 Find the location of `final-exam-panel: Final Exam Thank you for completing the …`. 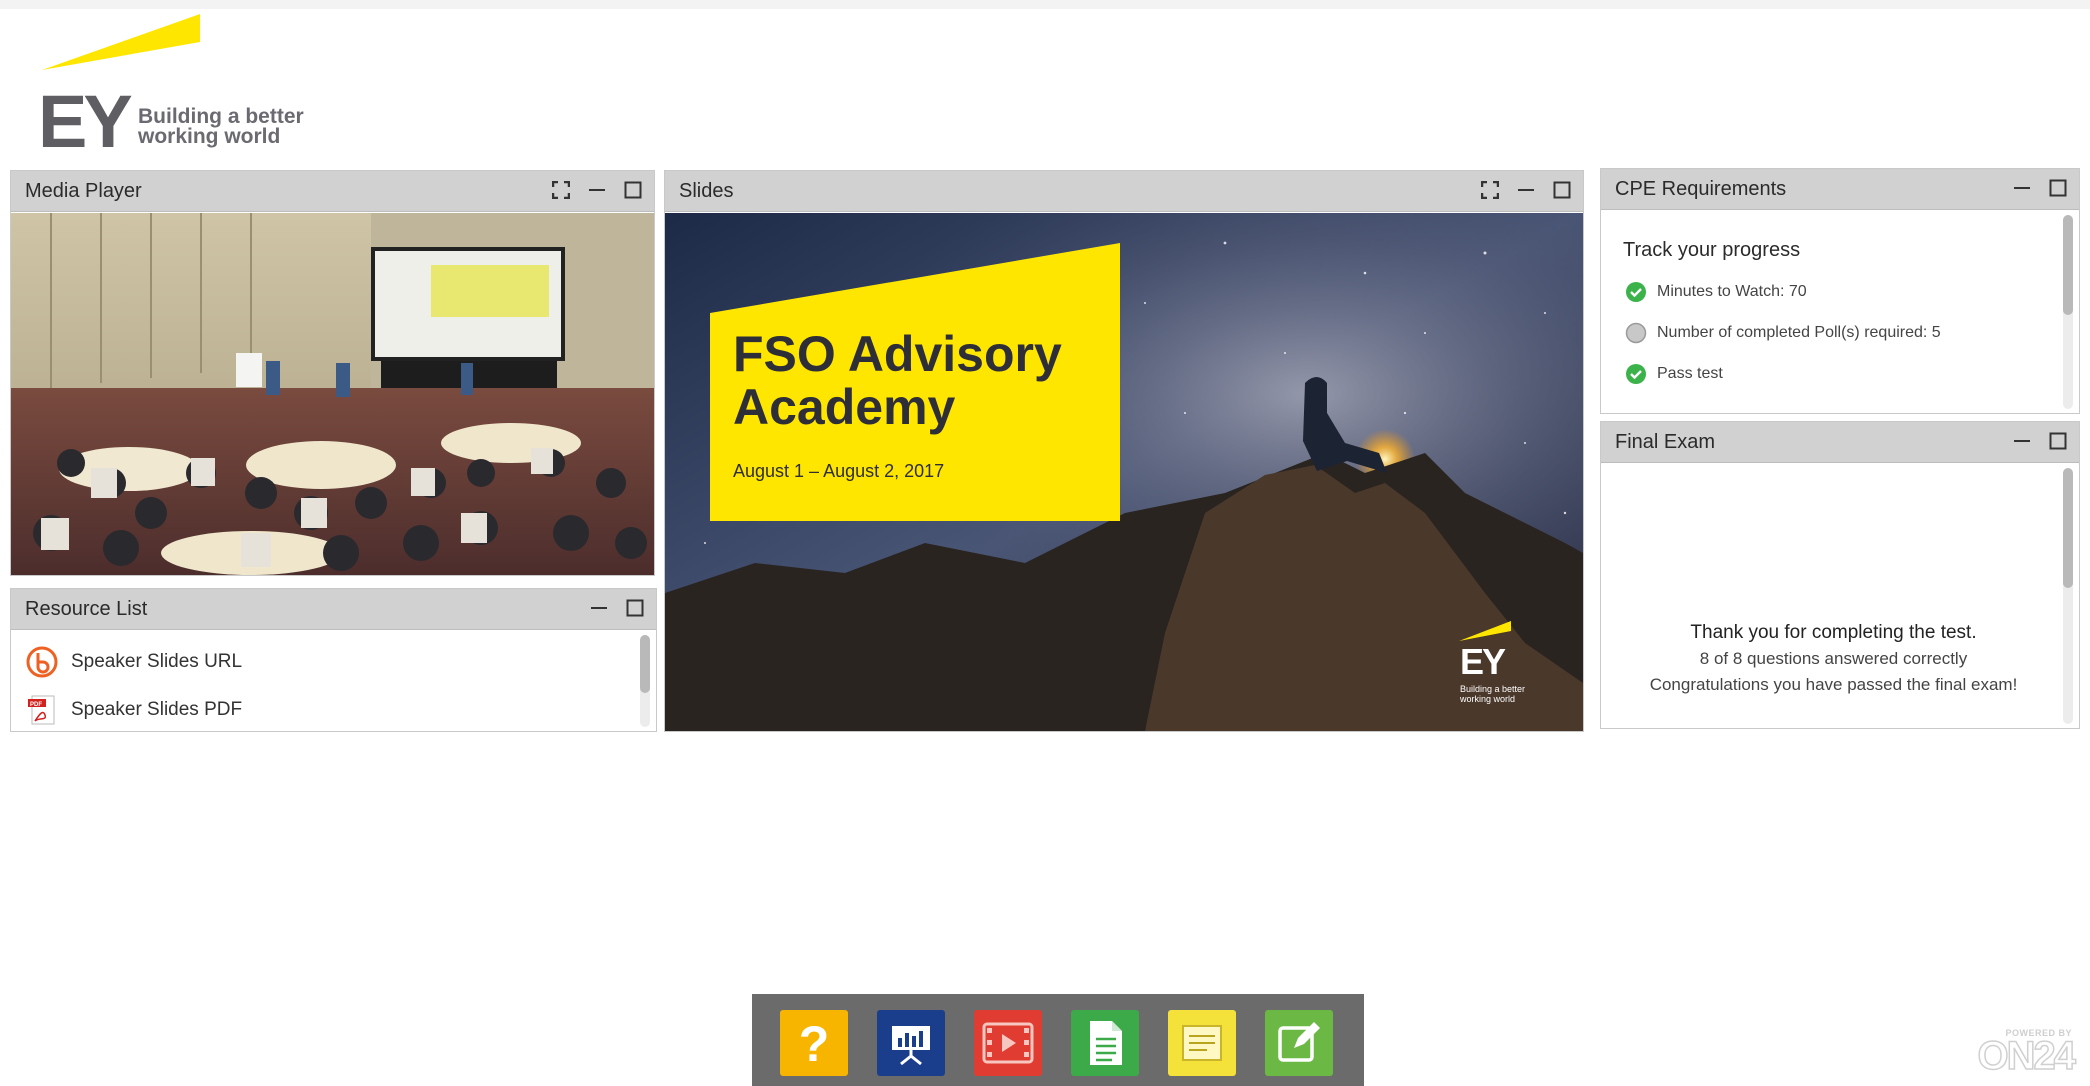

final-exam-panel: Final Exam Thank you for completing the … is located at coordinates (1840, 575).